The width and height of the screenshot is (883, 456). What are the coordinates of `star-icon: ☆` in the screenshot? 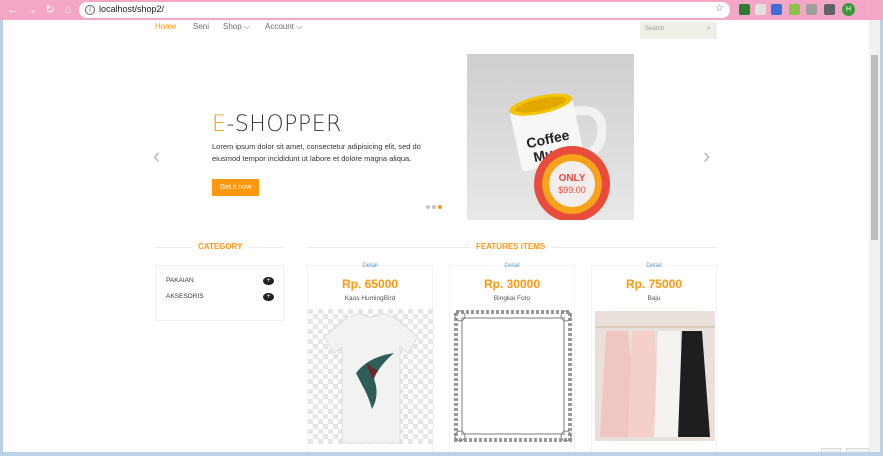 It's located at (719, 8).